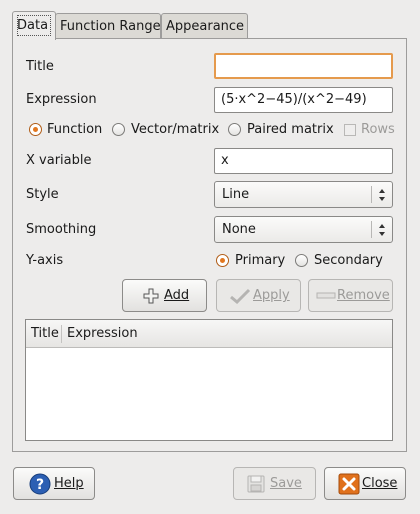 This screenshot has width=420, height=514. I want to click on save-button: Save, so click(274, 483).